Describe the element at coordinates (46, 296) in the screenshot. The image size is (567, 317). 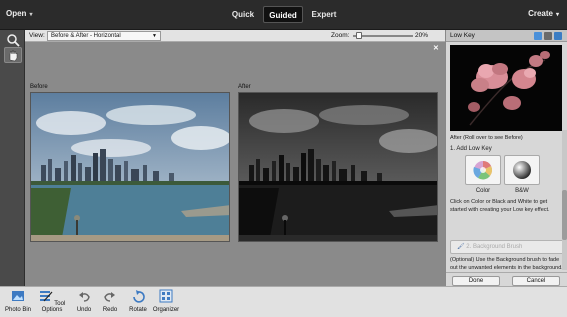
I see `tool-options-icon` at that location.